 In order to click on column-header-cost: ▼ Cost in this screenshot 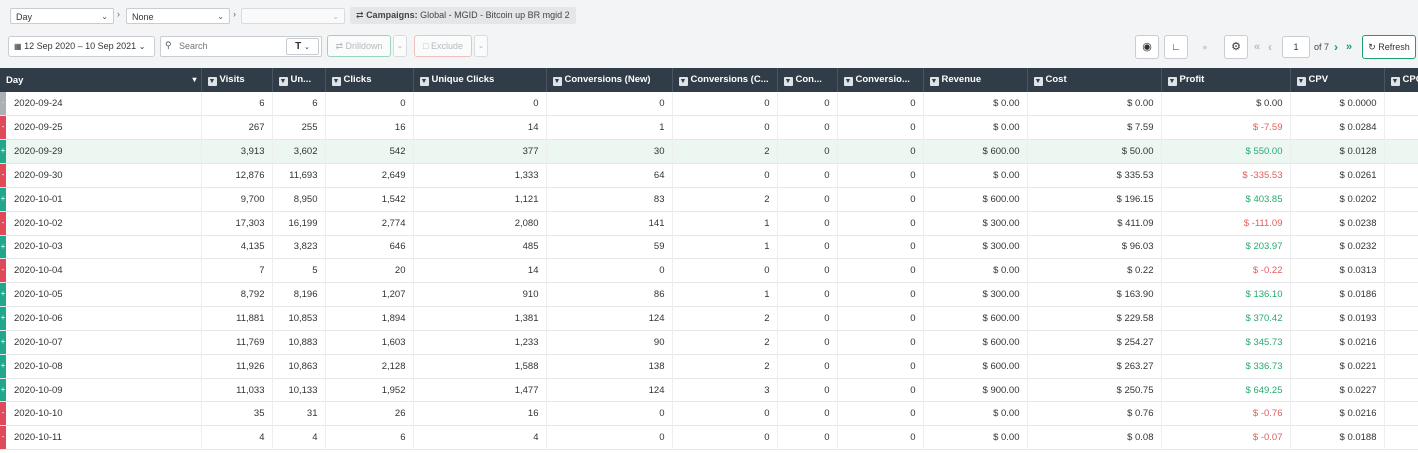, I will do `click(1094, 80)`.